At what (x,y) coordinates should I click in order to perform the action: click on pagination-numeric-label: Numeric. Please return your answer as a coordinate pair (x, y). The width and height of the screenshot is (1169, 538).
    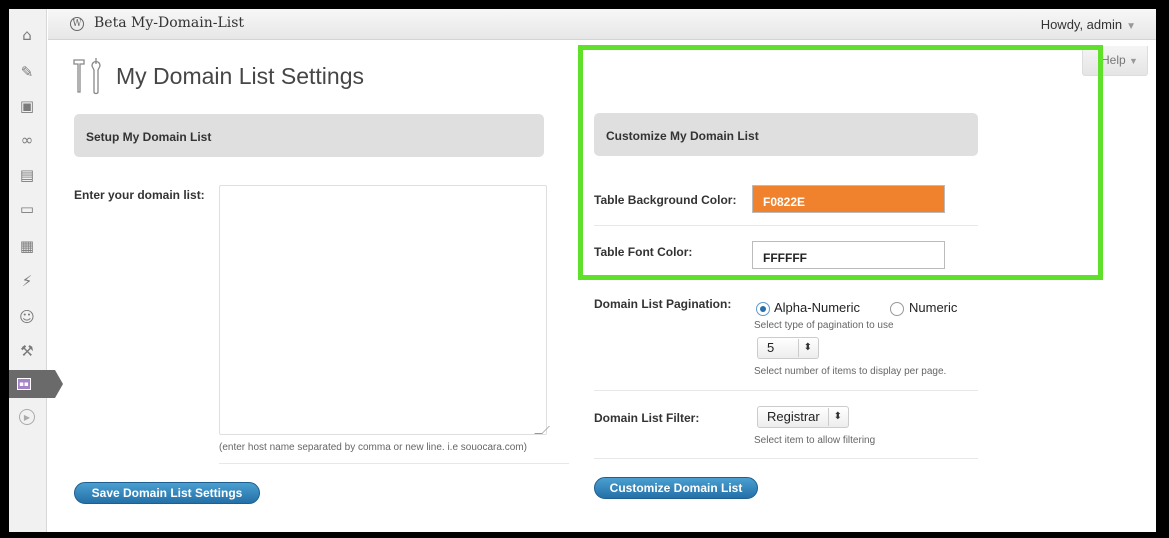
    Looking at the image, I should click on (933, 307).